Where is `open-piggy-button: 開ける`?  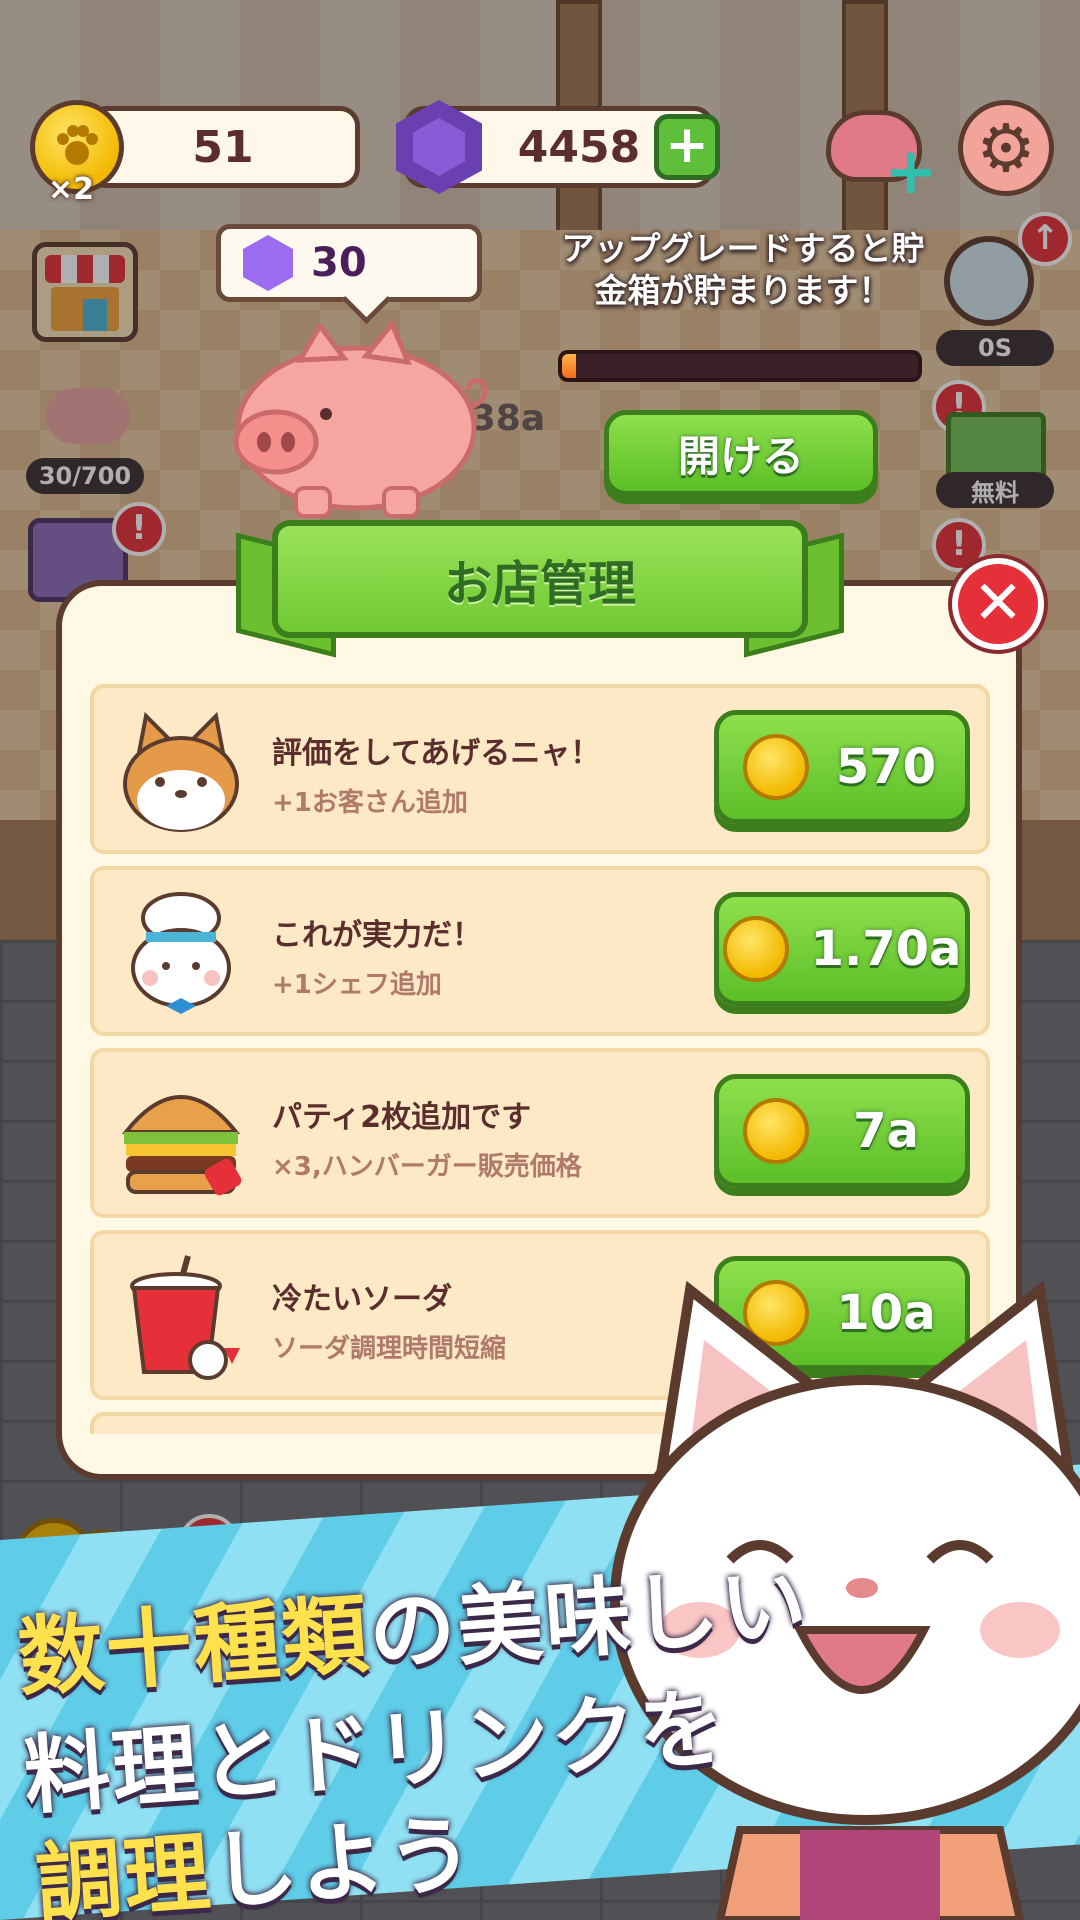 open-piggy-button: 開ける is located at coordinates (741, 453).